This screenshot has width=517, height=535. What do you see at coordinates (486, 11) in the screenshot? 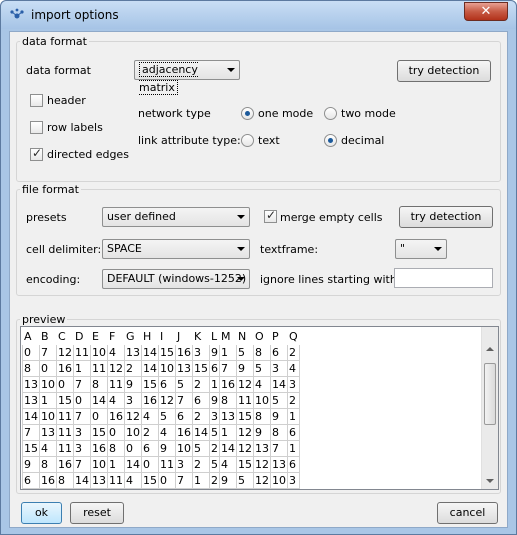
I see `close-button: ✕` at bounding box center [486, 11].